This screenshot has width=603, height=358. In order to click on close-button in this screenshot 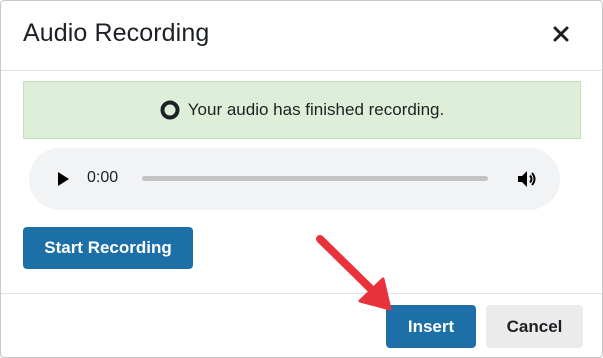, I will do `click(561, 34)`.